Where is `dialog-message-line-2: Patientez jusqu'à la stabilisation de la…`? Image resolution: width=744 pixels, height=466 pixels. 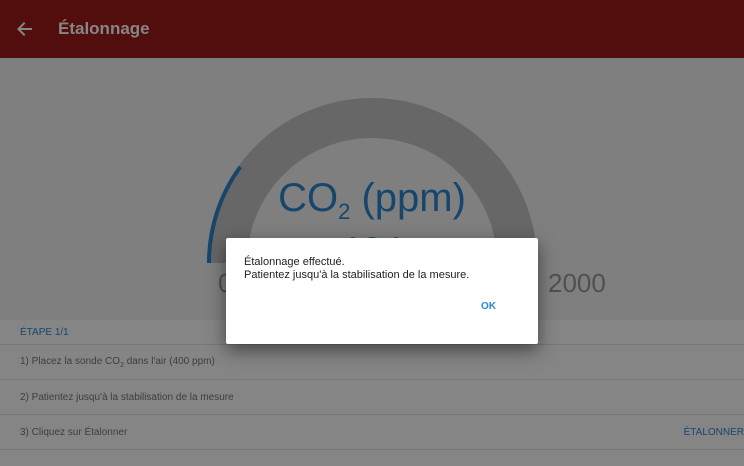 dialog-message-line-2: Patientez jusqu'à la stabilisation de la… is located at coordinates (357, 275).